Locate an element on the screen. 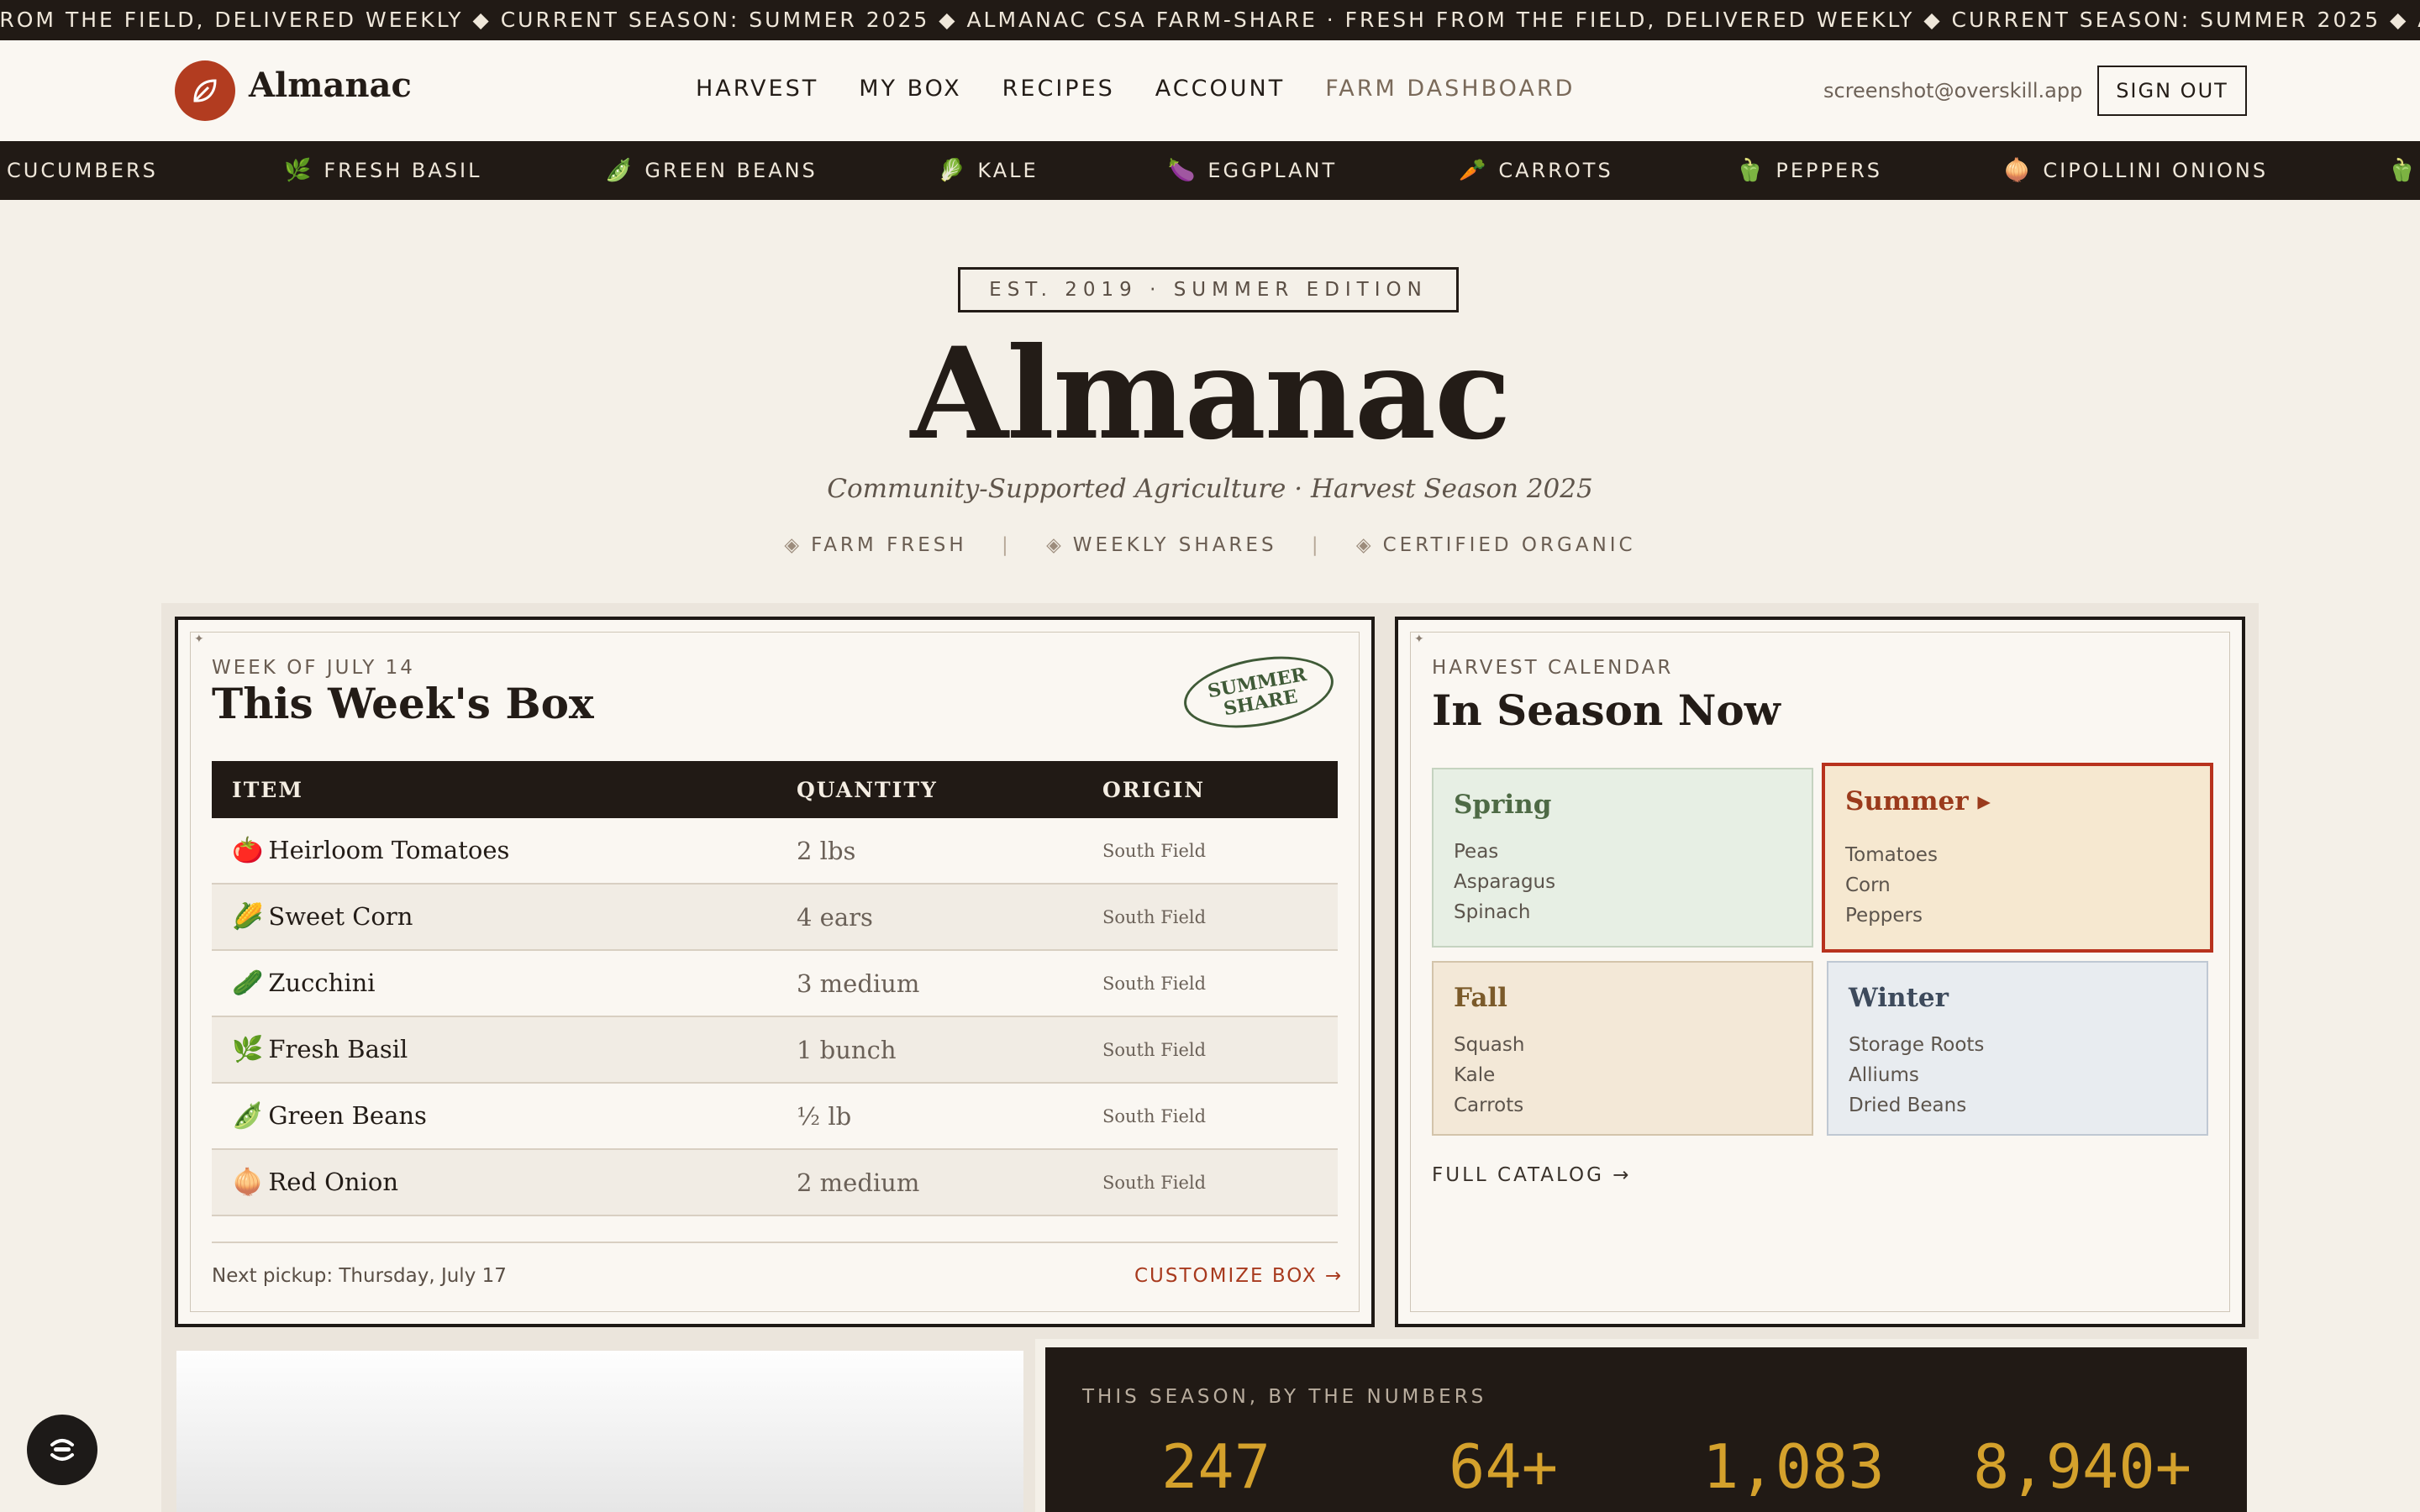 The image size is (2420, 1512). season-item: Asparagus is located at coordinates (1505, 882).